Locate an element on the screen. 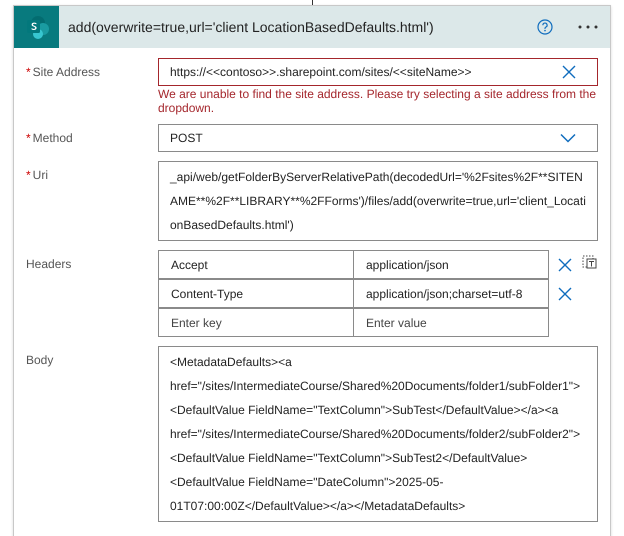 The width and height of the screenshot is (624, 536). field-label: Headers is located at coordinates (49, 265).